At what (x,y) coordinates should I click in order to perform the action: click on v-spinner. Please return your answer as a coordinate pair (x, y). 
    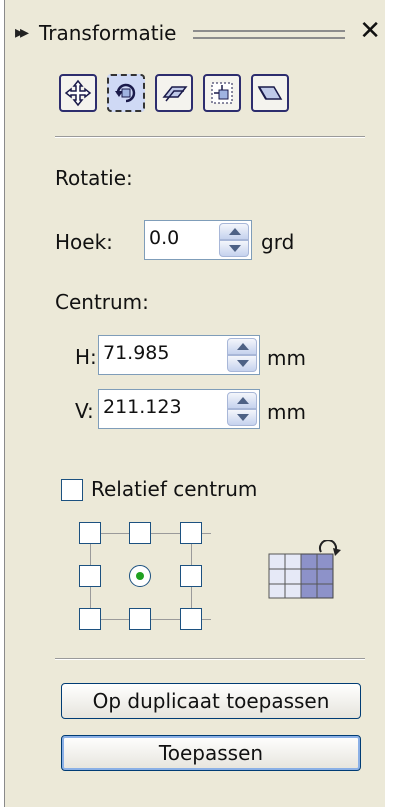
    Looking at the image, I should click on (242, 409).